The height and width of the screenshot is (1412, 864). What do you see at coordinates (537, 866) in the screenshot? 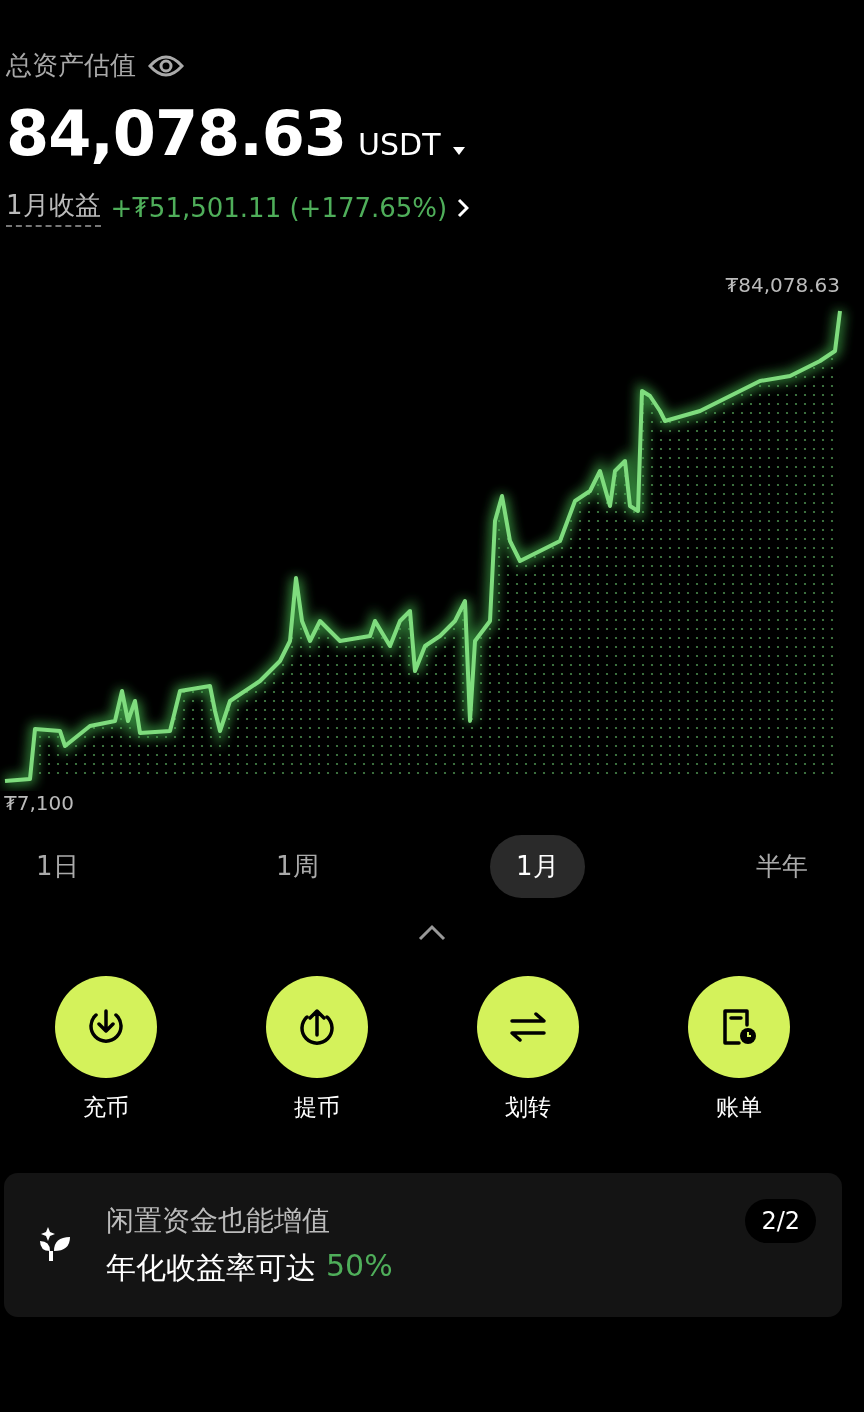
I see `range-tab: 1月` at bounding box center [537, 866].